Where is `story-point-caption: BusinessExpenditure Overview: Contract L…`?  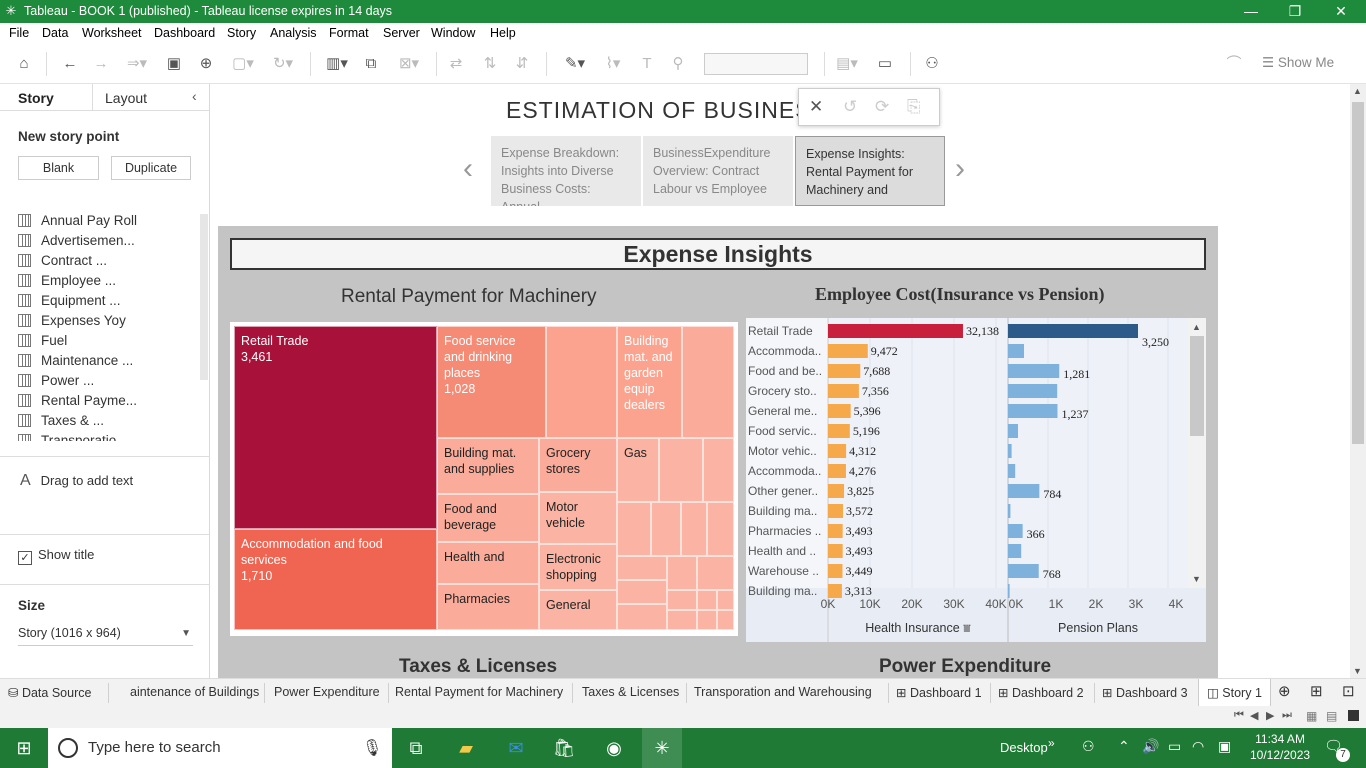
story-point-caption: BusinessExpenditure Overview: Contract L… is located at coordinates (718, 171).